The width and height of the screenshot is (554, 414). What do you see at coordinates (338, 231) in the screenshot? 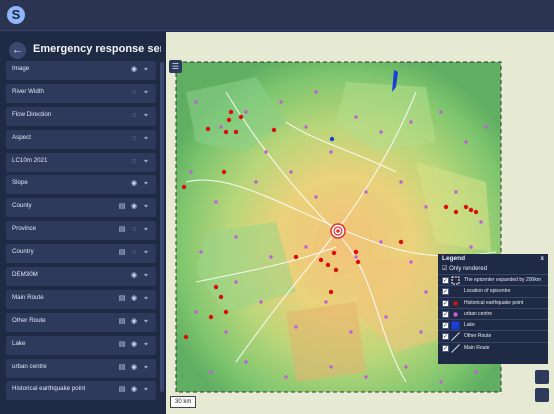
I see `epicenter-marker` at bounding box center [338, 231].